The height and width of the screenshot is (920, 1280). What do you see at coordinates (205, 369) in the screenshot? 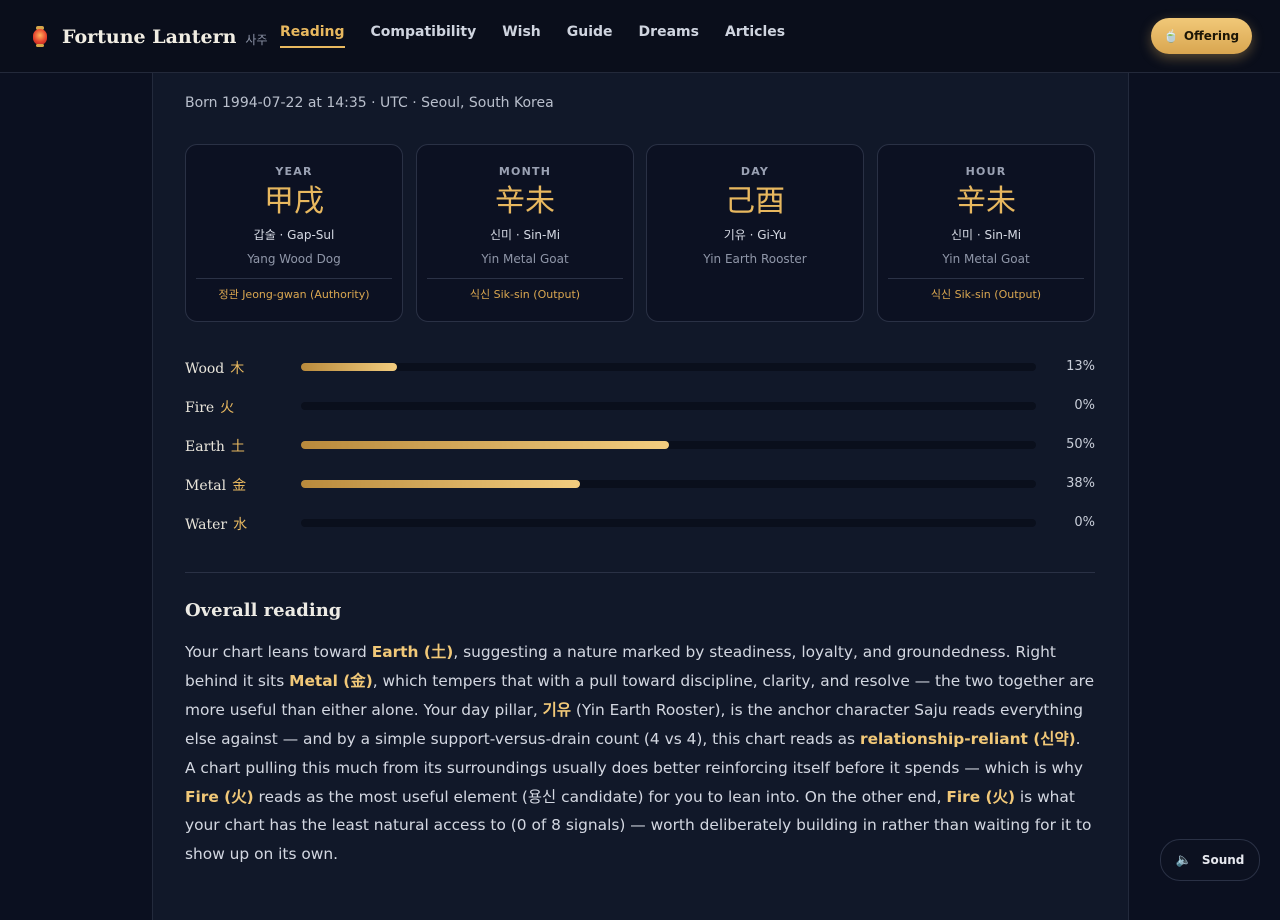
I see `element-name: Wood` at bounding box center [205, 369].